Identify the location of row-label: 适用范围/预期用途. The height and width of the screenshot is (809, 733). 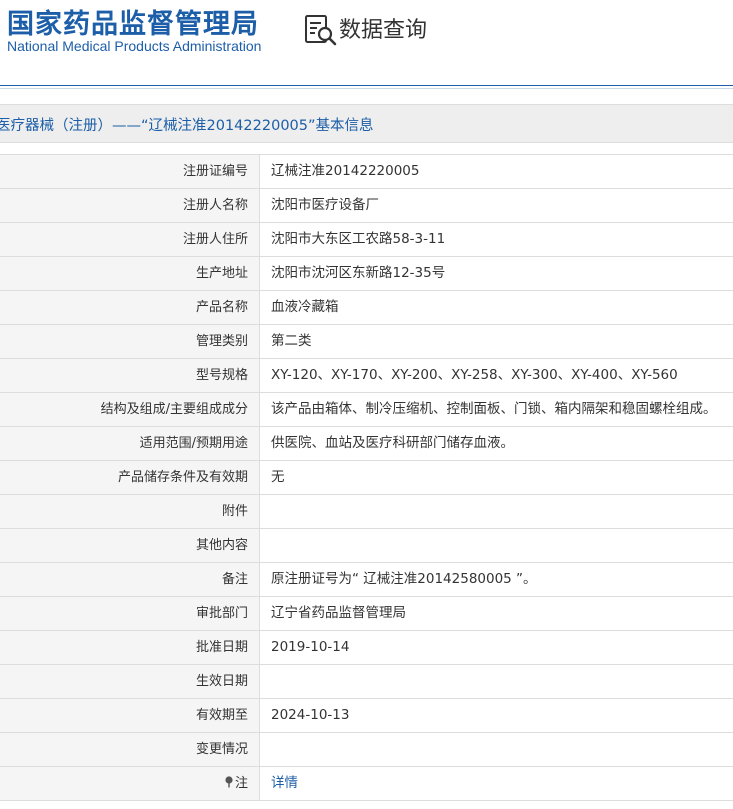
(130, 443).